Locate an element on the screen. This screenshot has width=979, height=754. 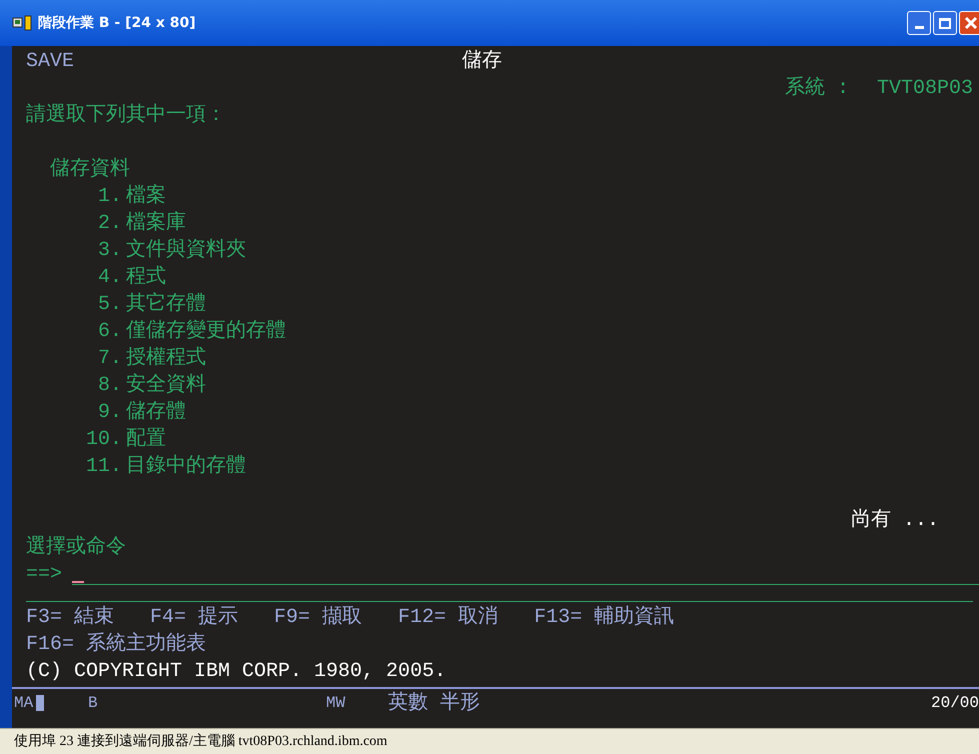
function-key-label: F4= 提示 is located at coordinates (194, 618).